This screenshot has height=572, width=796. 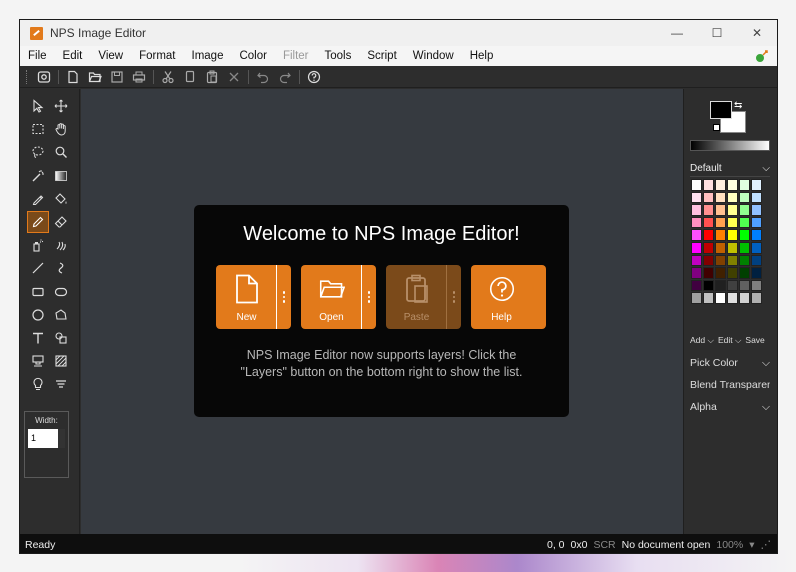 What do you see at coordinates (738, 105) in the screenshot?
I see `swap-colors-icon: ⇆` at bounding box center [738, 105].